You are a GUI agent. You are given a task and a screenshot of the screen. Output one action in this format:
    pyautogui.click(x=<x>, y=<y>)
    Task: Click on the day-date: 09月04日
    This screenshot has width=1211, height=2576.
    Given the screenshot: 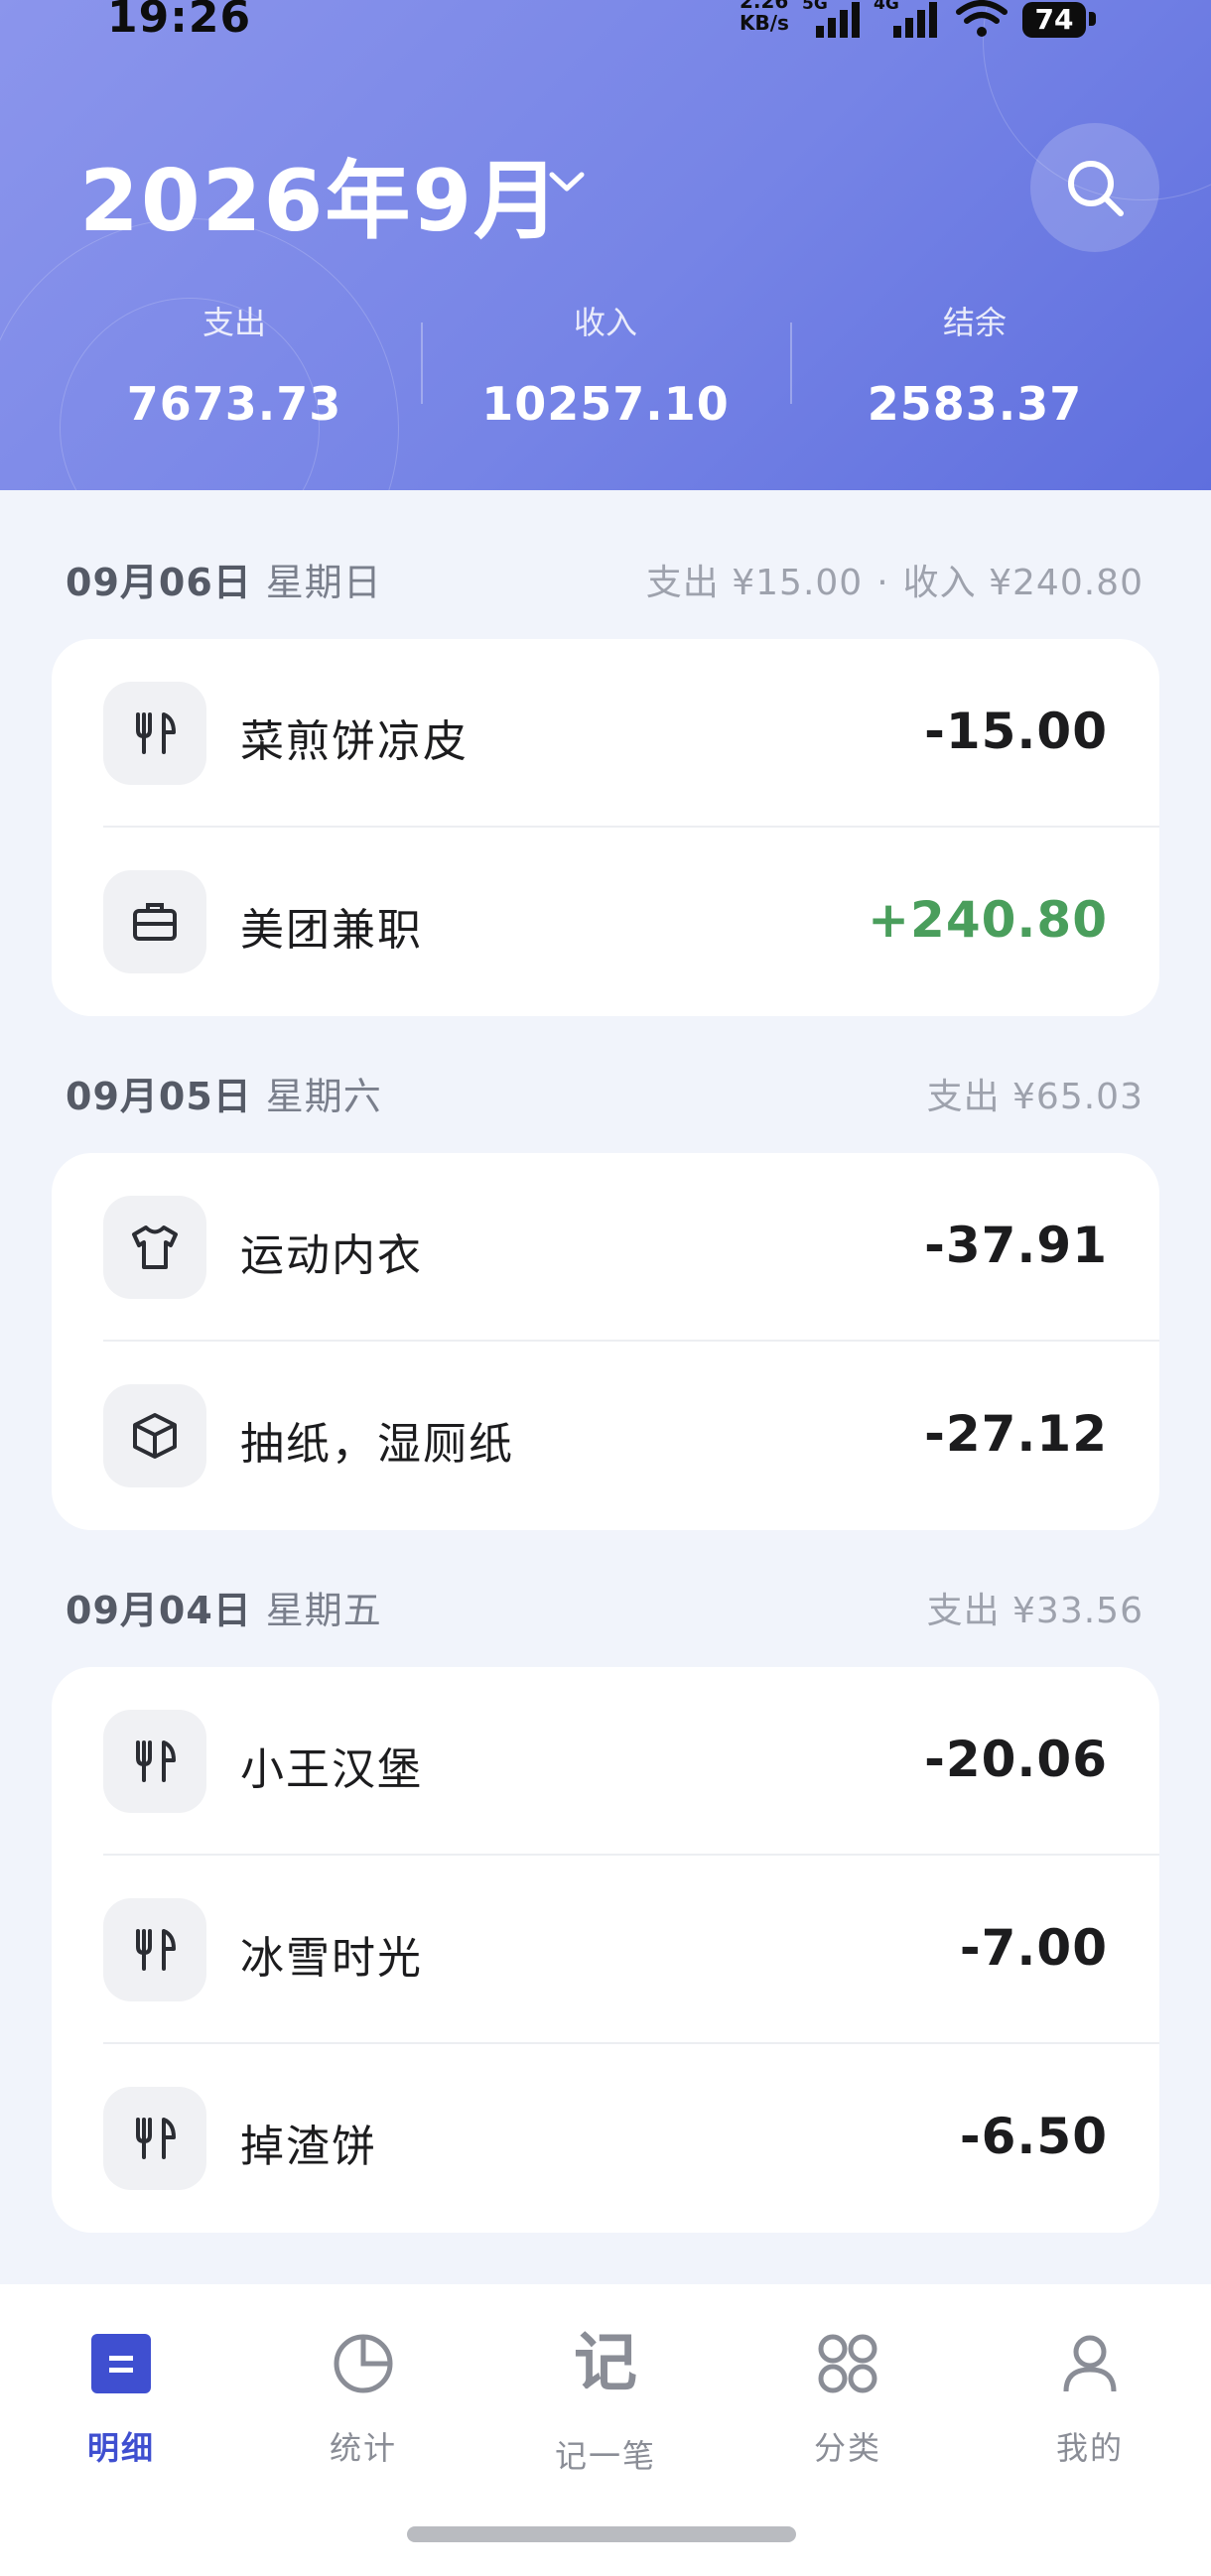 What is the action you would take?
    pyautogui.click(x=159, y=1611)
    